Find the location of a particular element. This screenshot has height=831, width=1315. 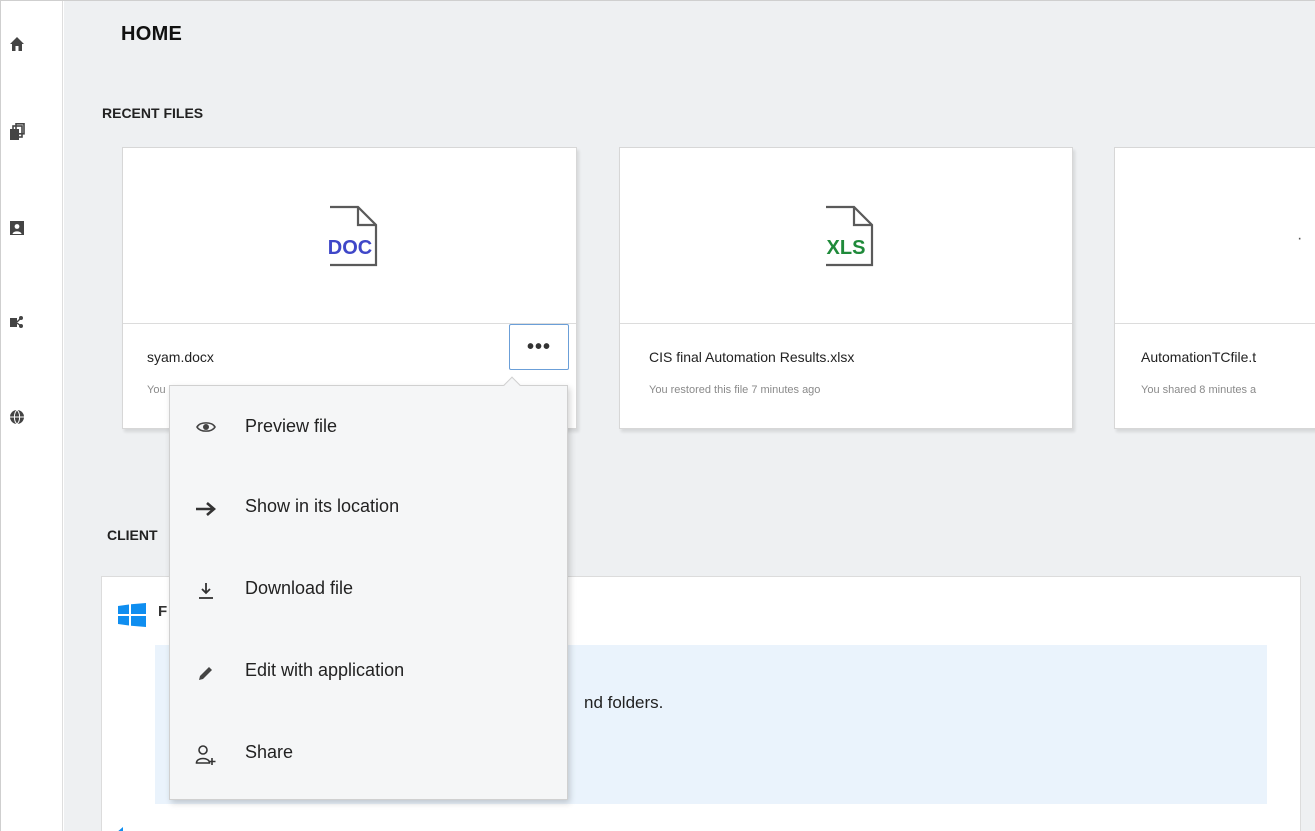

file-name: CIS final Automation Results.xlsx is located at coordinates (751, 357).